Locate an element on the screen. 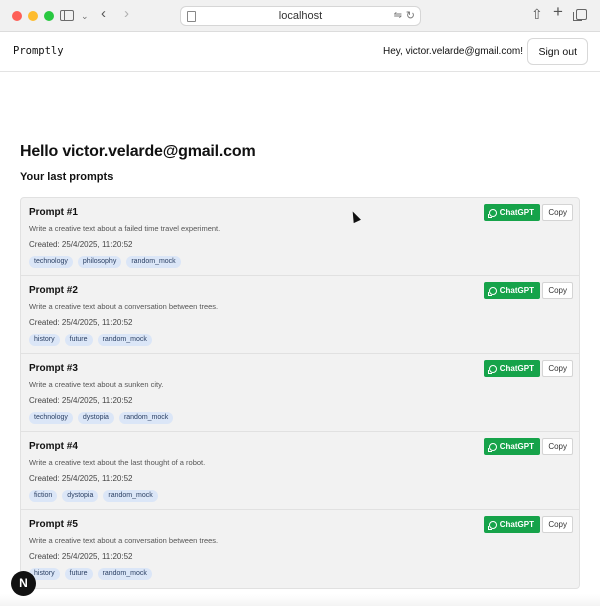 The height and width of the screenshot is (606, 600). page-title: Hello victor.velarde@gmail.com is located at coordinates (138, 151).